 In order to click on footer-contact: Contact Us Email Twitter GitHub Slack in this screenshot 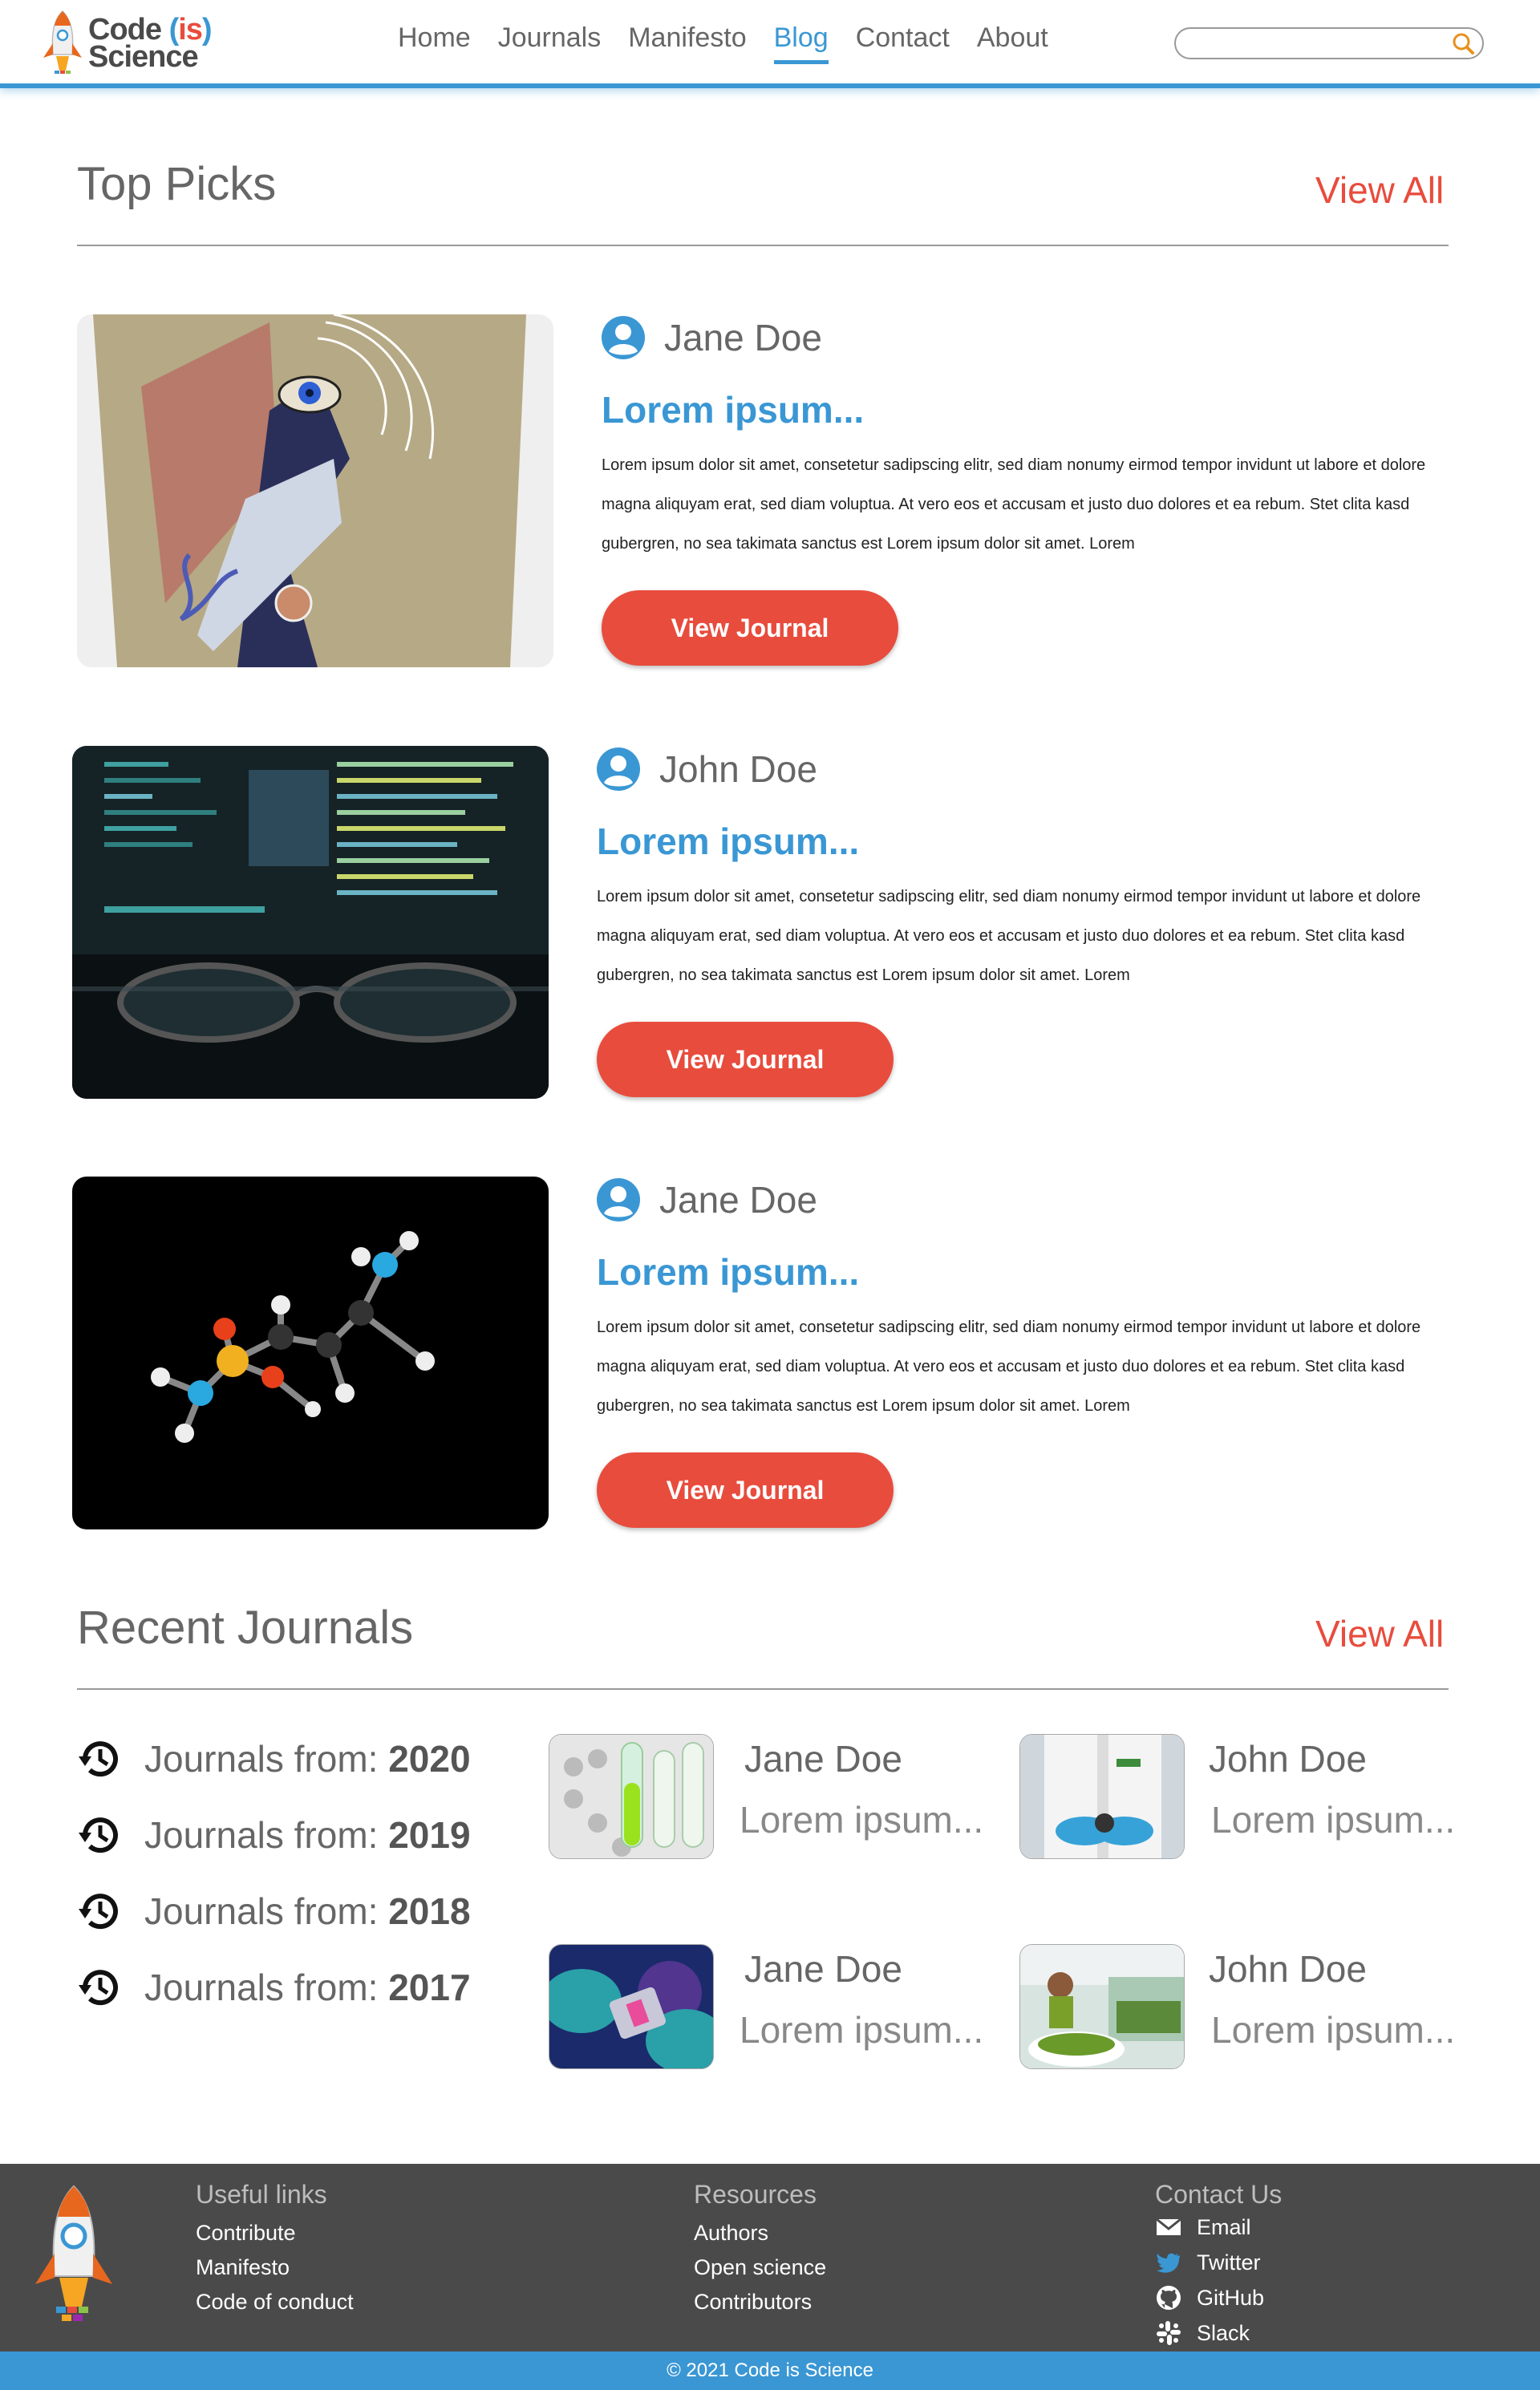, I will do `click(1218, 2265)`.